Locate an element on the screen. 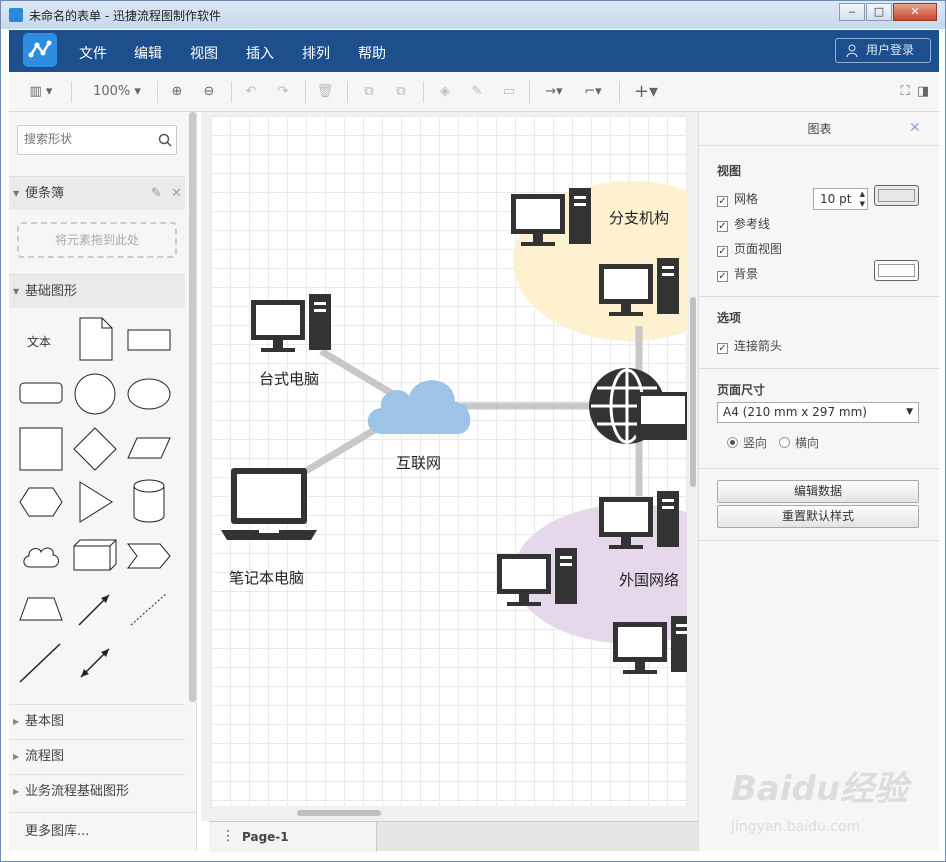 This screenshot has width=946, height=862. connect-arrows-checkbox: ✓ 连接箭头 is located at coordinates (749, 345).